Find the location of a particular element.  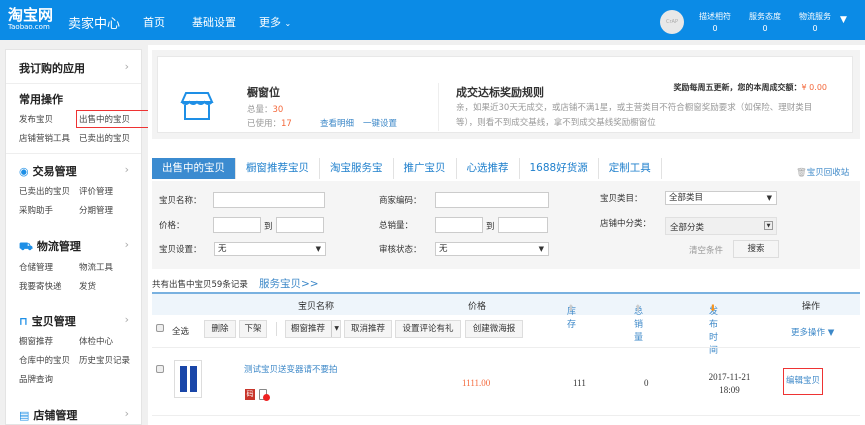

sales-max-input is located at coordinates (523, 225).